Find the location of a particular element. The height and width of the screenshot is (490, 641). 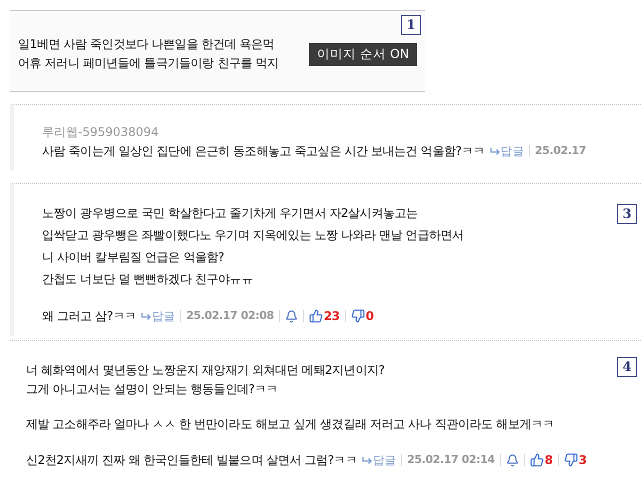

like-button: 8 is located at coordinates (541, 460).